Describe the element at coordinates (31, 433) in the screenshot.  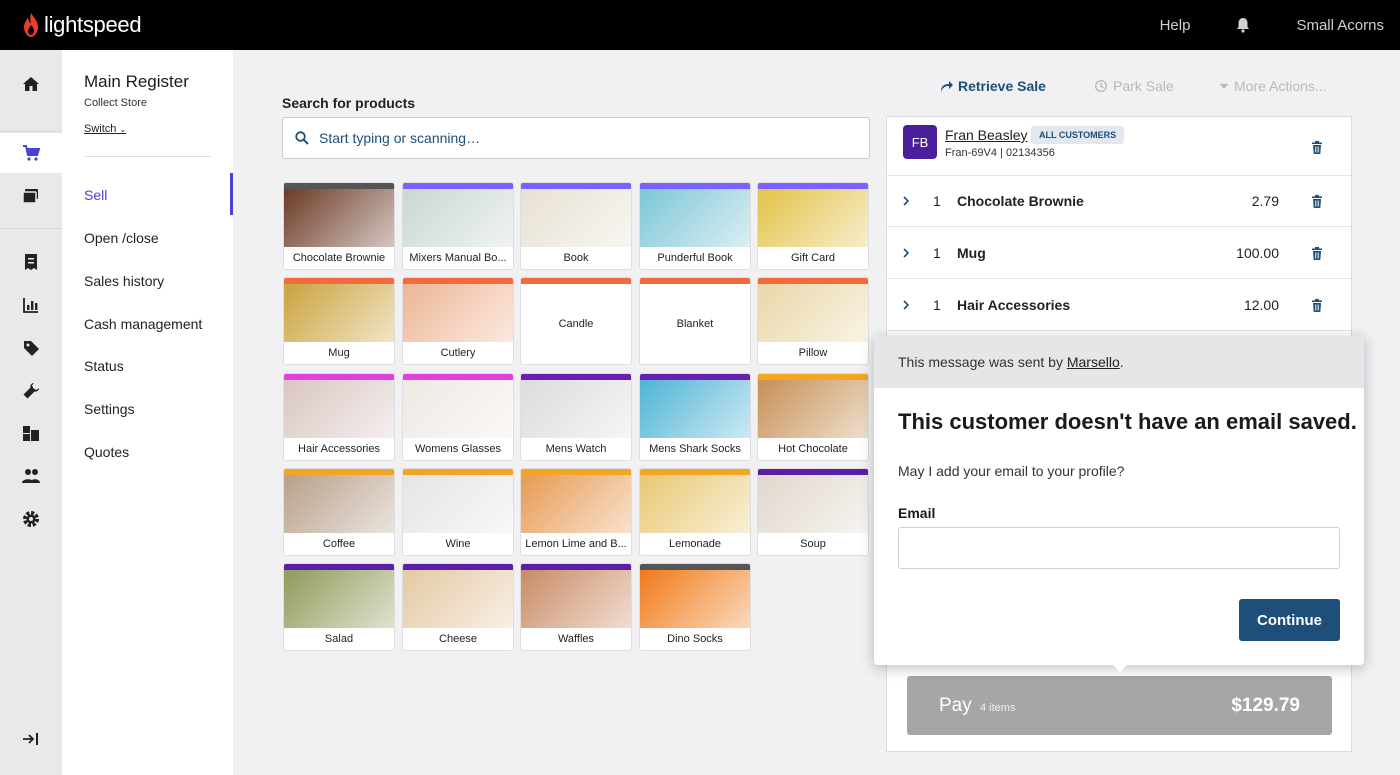
I see `rail-inventory` at that location.